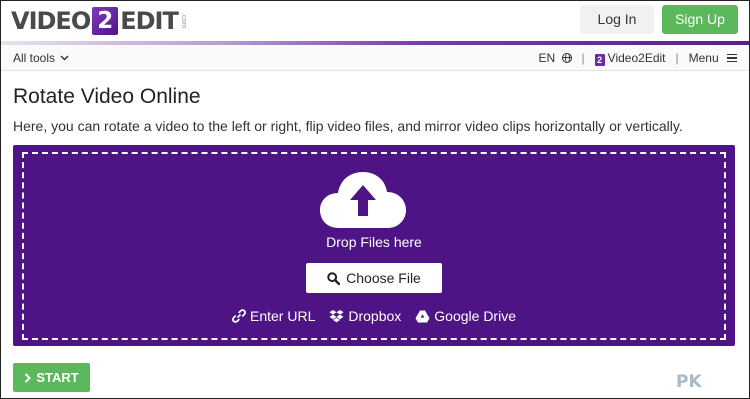 The image size is (750, 399). What do you see at coordinates (566, 58) in the screenshot?
I see `globe-icon` at bounding box center [566, 58].